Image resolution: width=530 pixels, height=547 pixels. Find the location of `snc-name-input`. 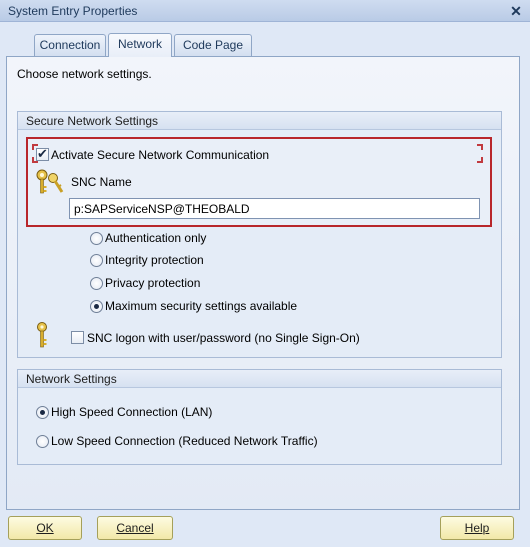

snc-name-input is located at coordinates (274, 208).